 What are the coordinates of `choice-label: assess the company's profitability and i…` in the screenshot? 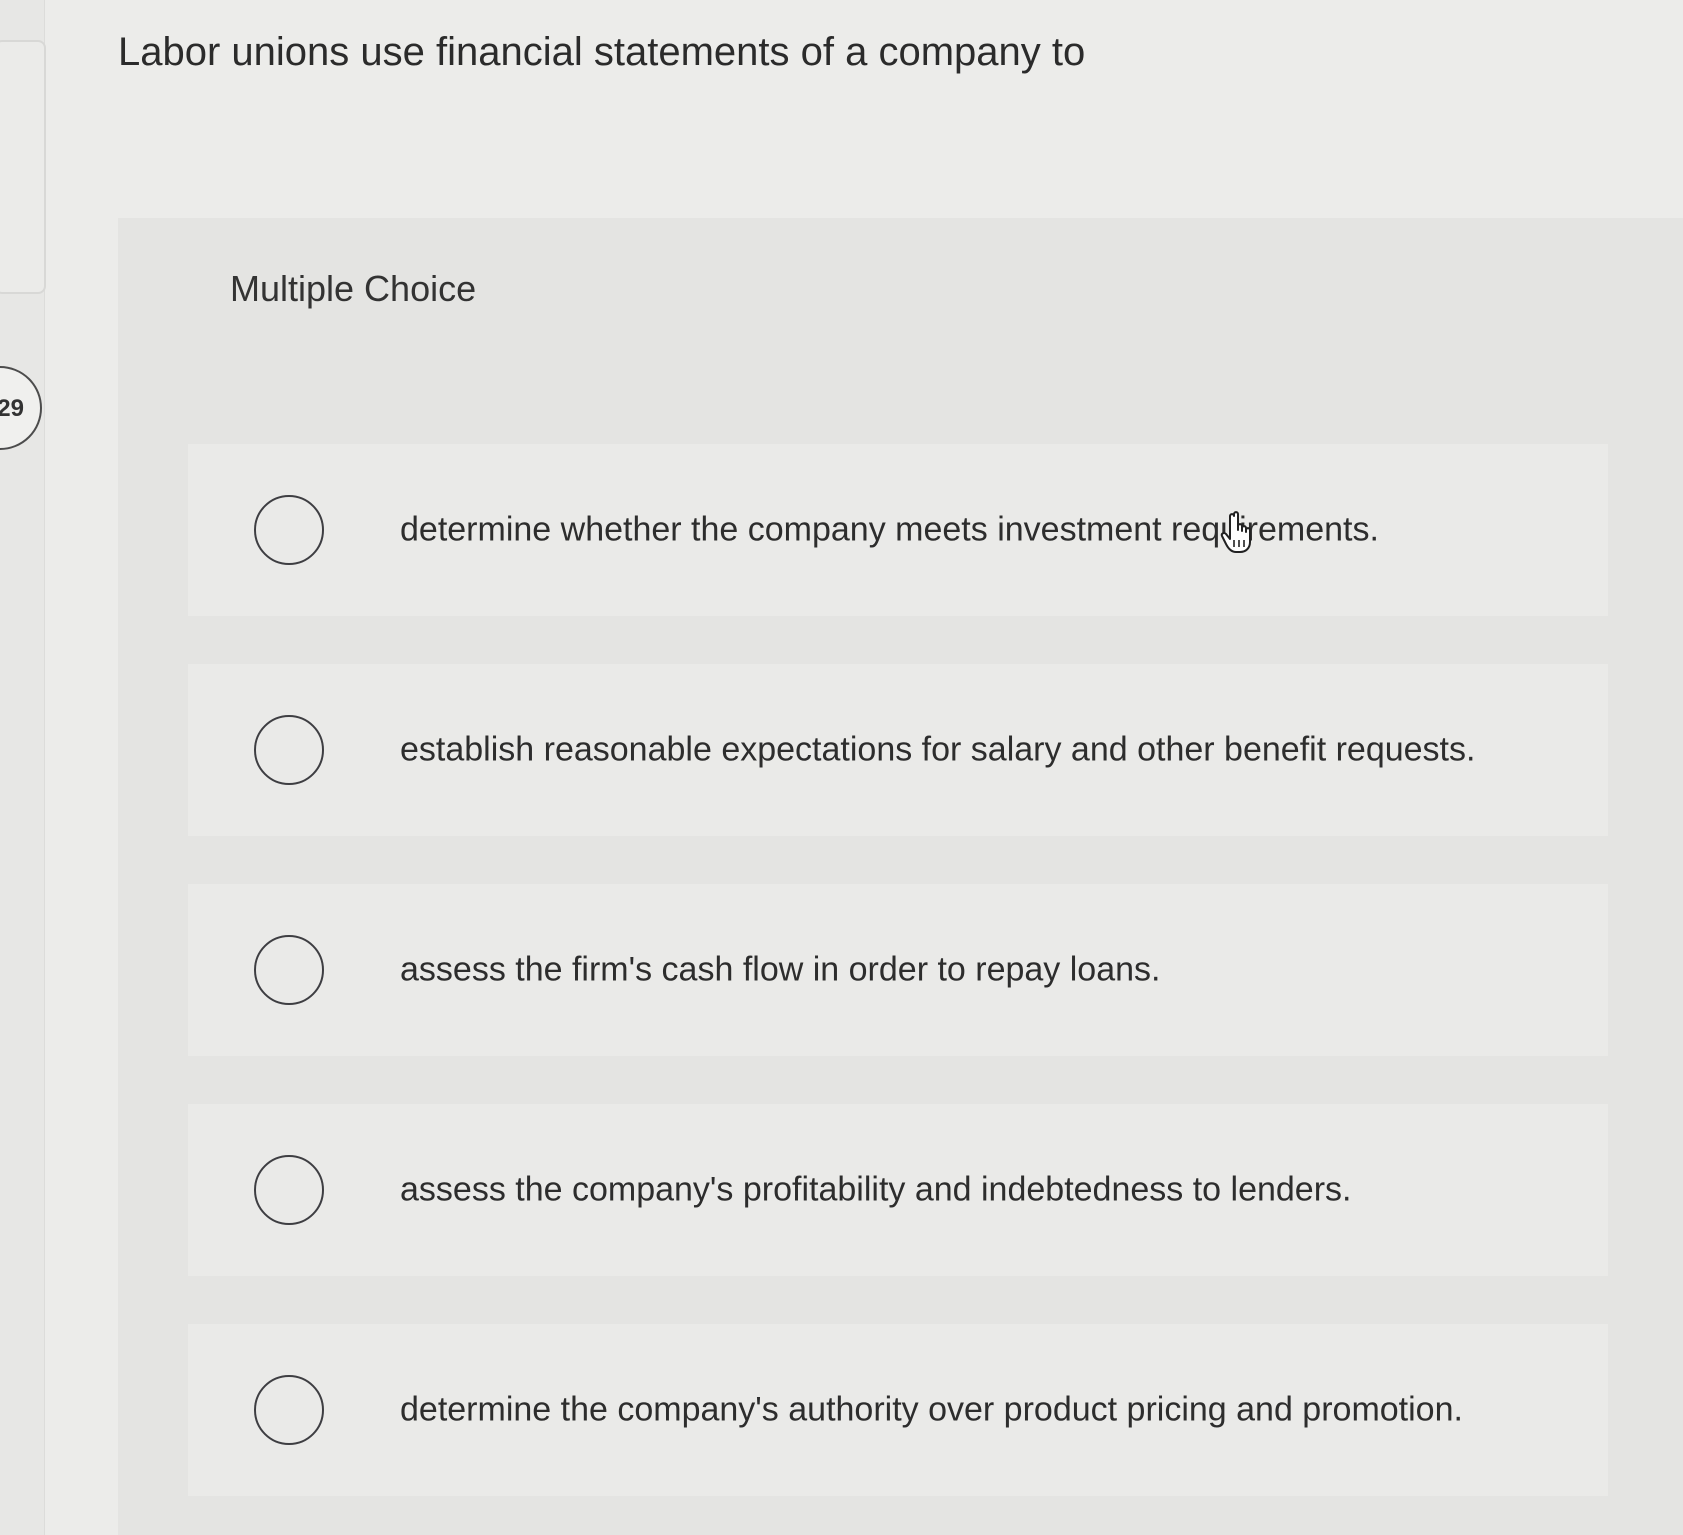 It's located at (876, 1190).